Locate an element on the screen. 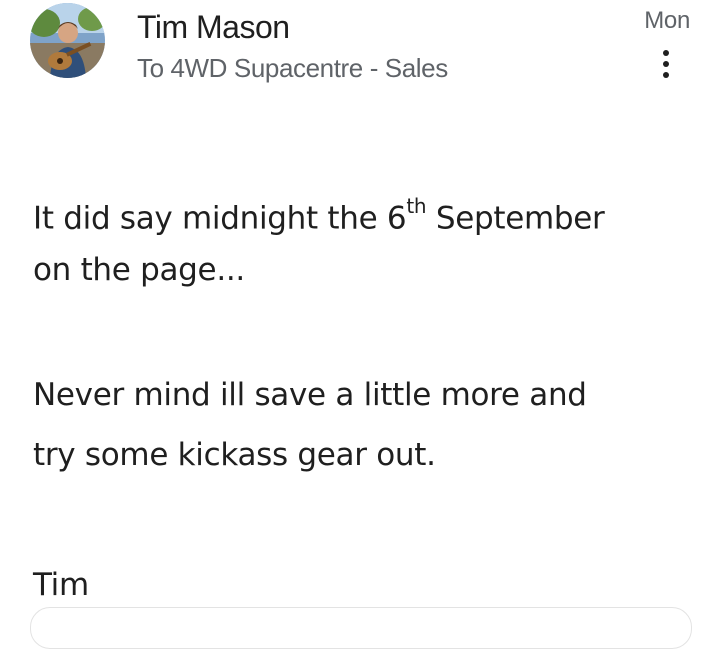 Image resolution: width=720 pixels, height=649 pixels. recipient-line: To 4WD Supacentre - Sales is located at coordinates (292, 68).